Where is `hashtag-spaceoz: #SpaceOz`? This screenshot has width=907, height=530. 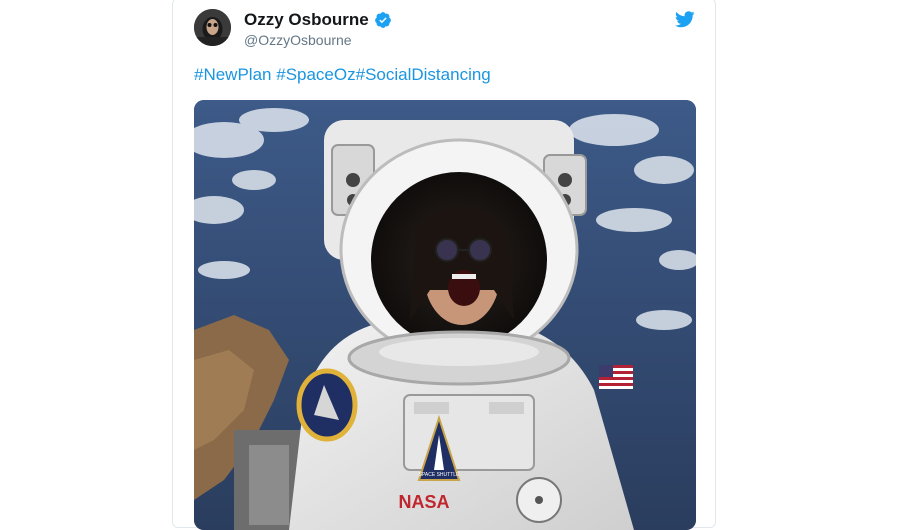 hashtag-spaceoz: #SpaceOz is located at coordinates (315, 74).